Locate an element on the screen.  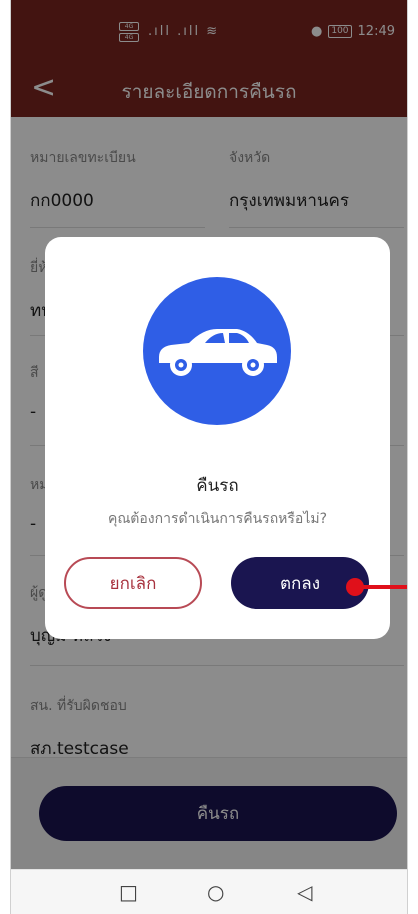
back-nav-button: ◁ is located at coordinates (304, 892).